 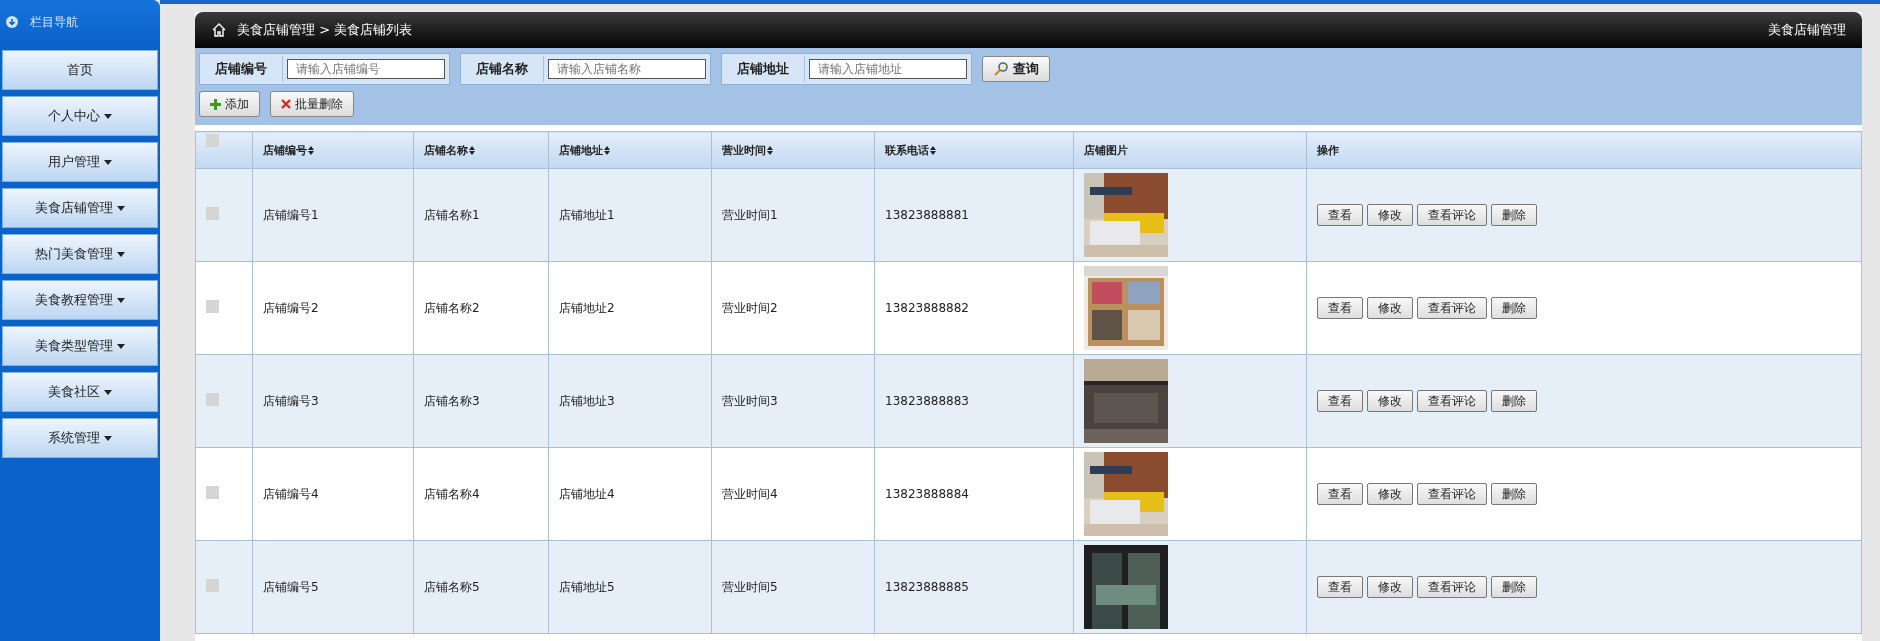 What do you see at coordinates (750, 400) in the screenshot?
I see `table-cell: 营业时间3` at bounding box center [750, 400].